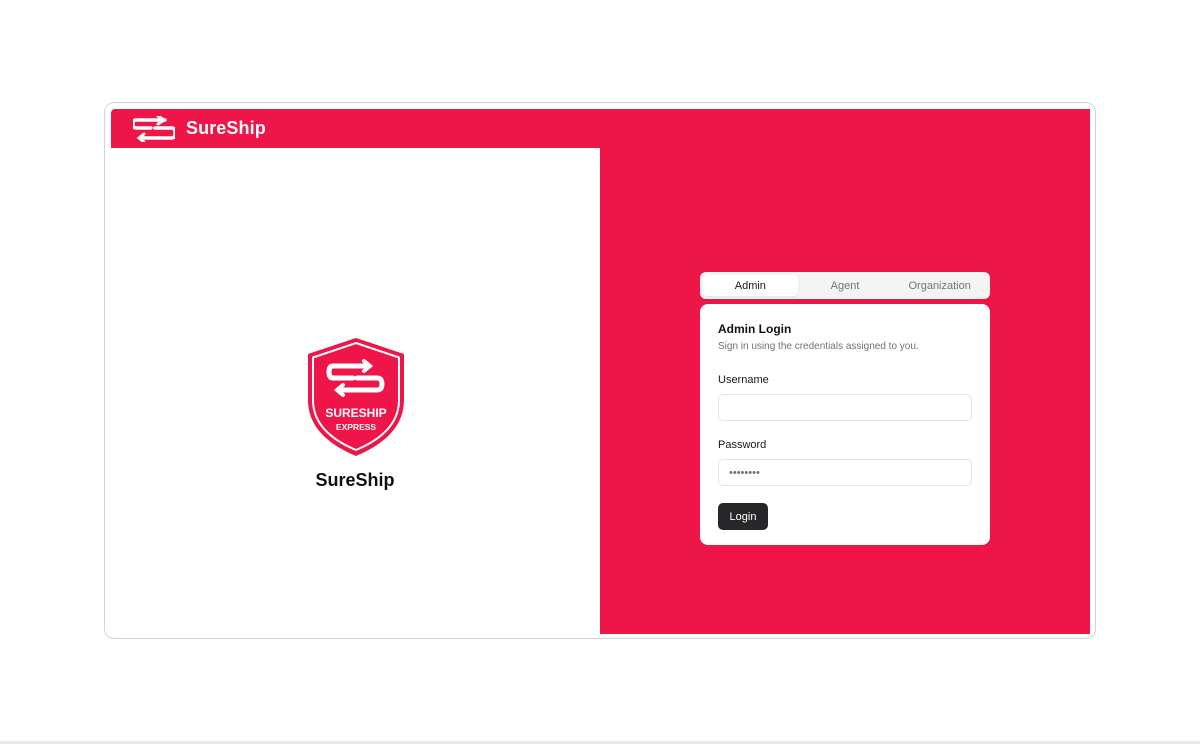  What do you see at coordinates (743, 516) in the screenshot?
I see `login-button: Login` at bounding box center [743, 516].